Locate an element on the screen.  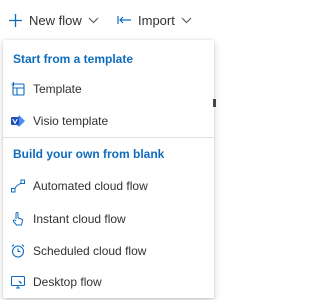
menu-item-label: Instant cloud flow is located at coordinates (79, 219).